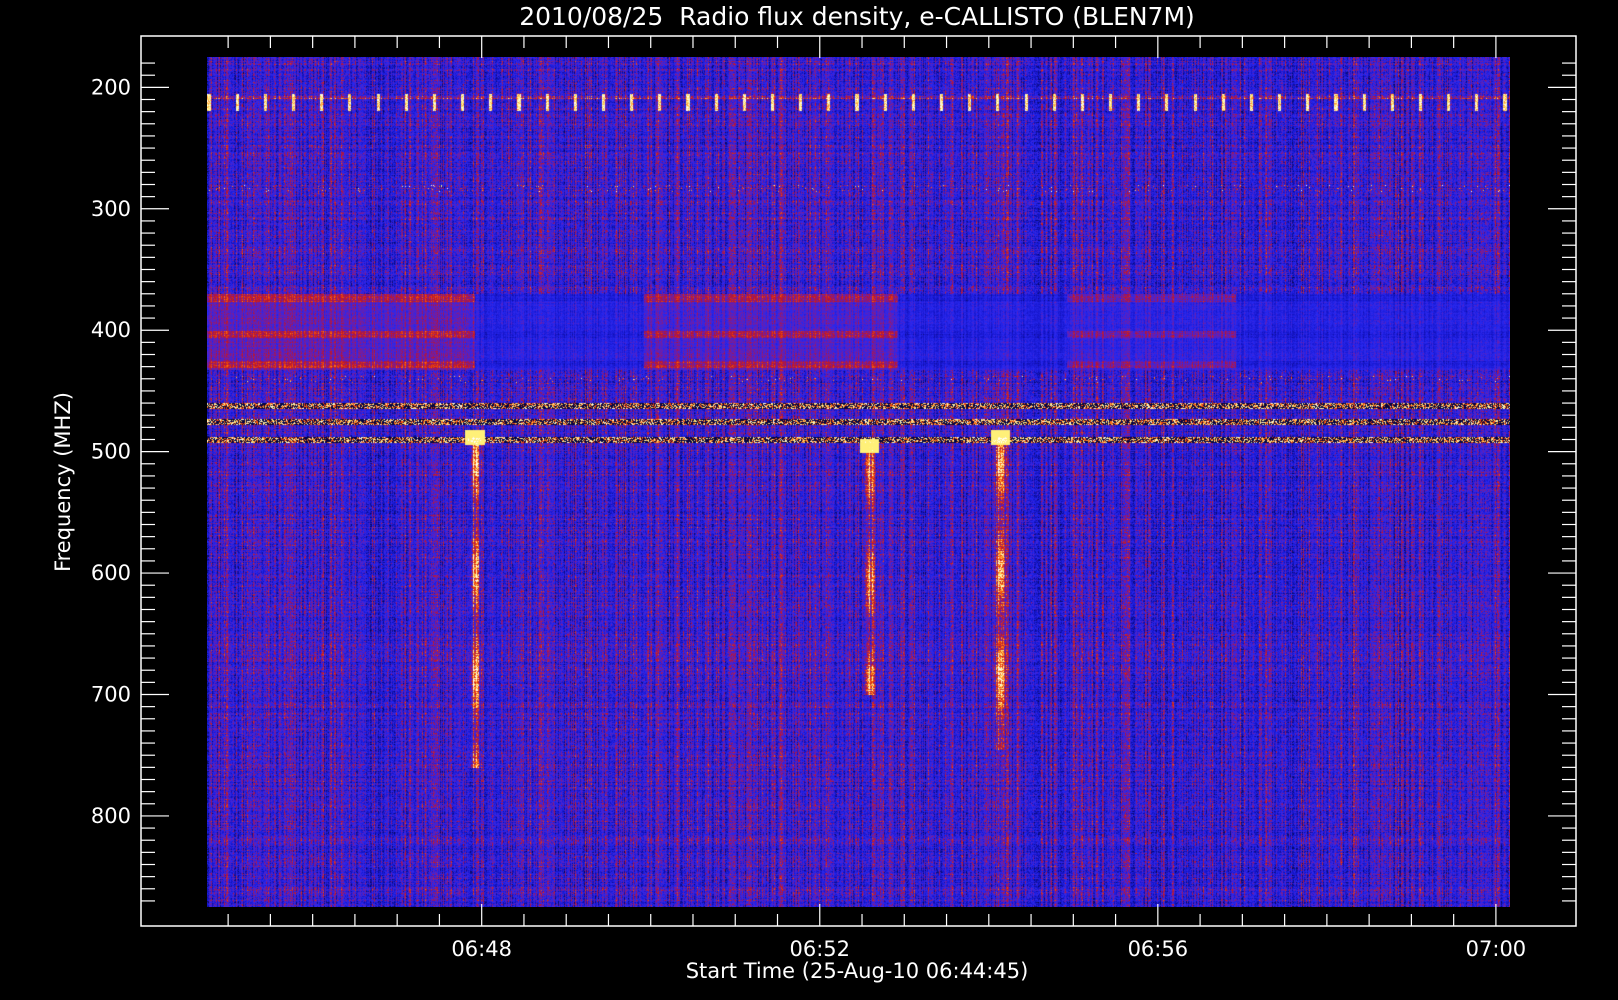 This screenshot has height=1000, width=1618. What do you see at coordinates (111, 695) in the screenshot?
I see `y-tick-label: 700` at bounding box center [111, 695].